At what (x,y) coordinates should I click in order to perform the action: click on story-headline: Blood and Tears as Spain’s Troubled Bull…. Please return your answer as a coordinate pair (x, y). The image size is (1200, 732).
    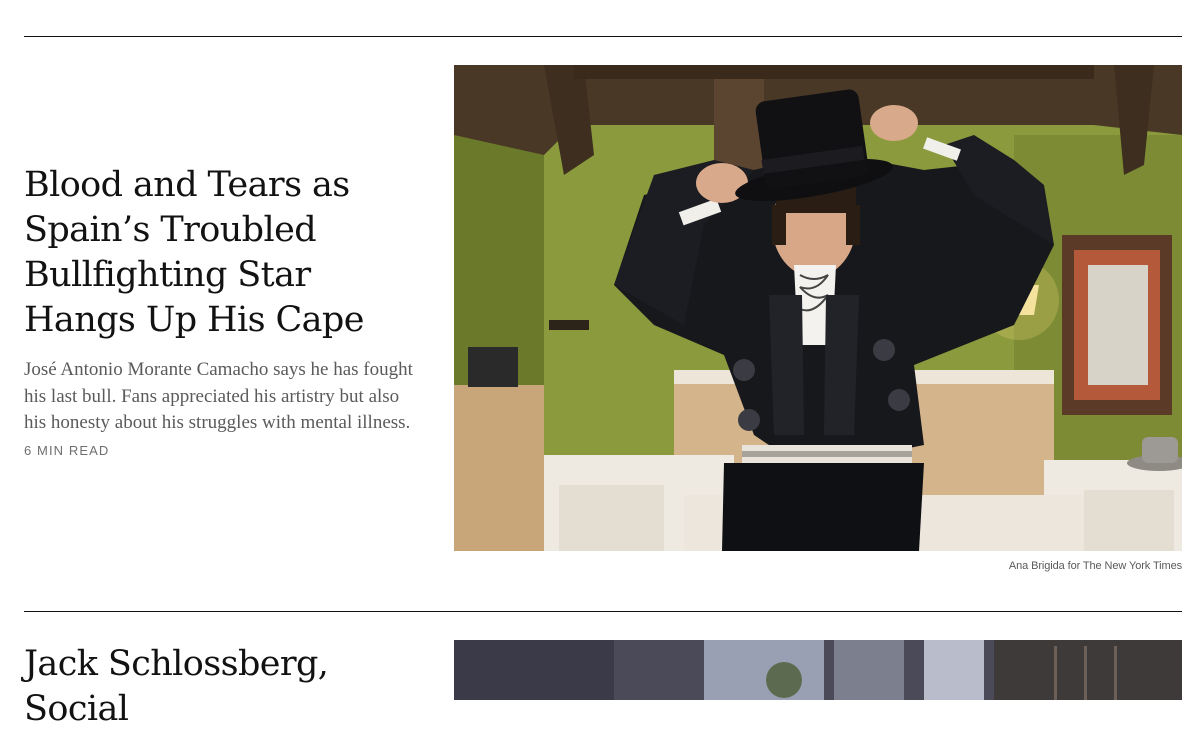
    Looking at the image, I should click on (224, 253).